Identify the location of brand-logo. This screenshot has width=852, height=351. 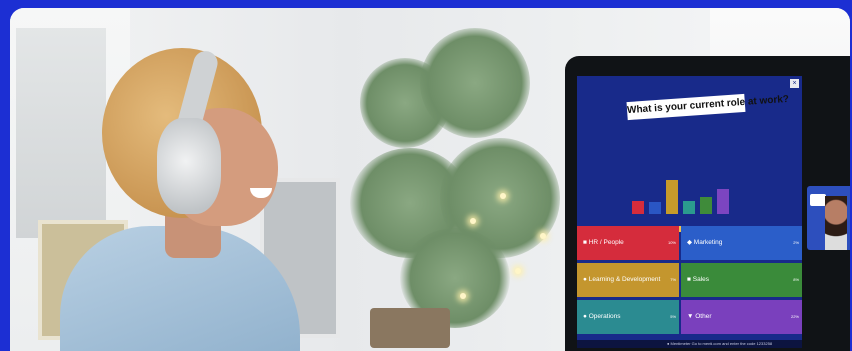
(818, 200).